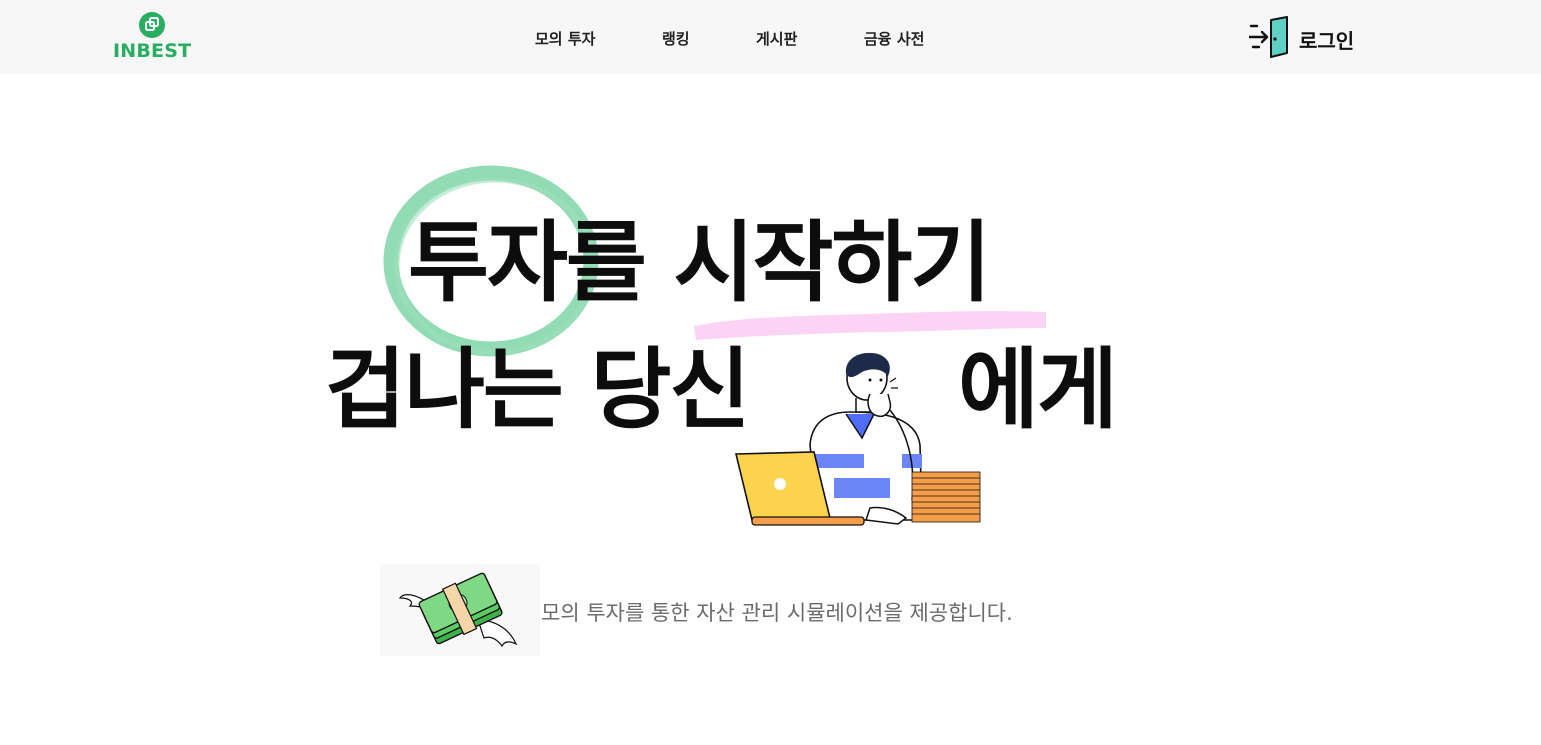 This screenshot has width=1541, height=745. I want to click on hero-subtitle: 모의 투자를 통한 자산 관리 시뮬레이션을 제공합니다., so click(777, 613).